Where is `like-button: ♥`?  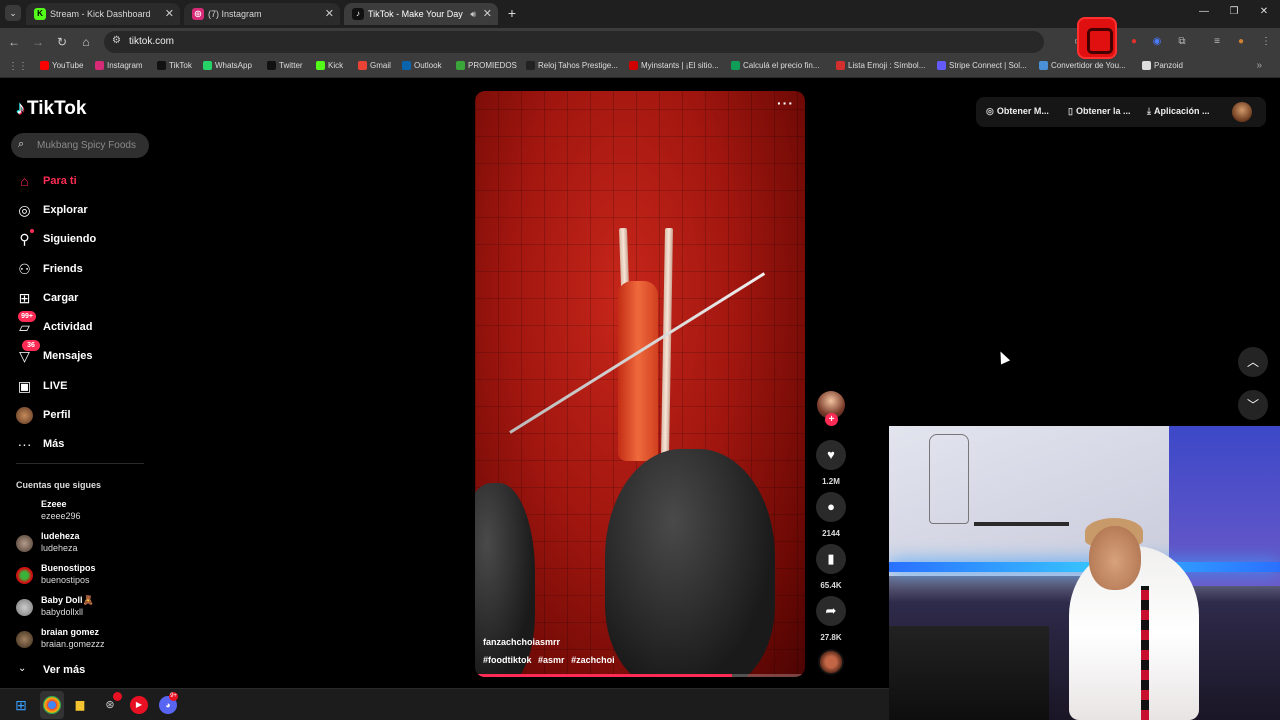
like-button: ♥ is located at coordinates (831, 455).